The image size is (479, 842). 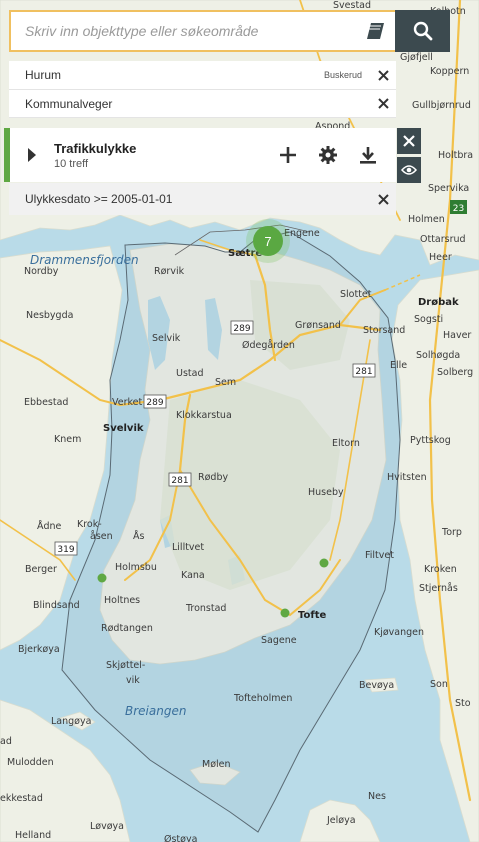 What do you see at coordinates (71, 721) in the screenshot?
I see `label-langoya: Langøya` at bounding box center [71, 721].